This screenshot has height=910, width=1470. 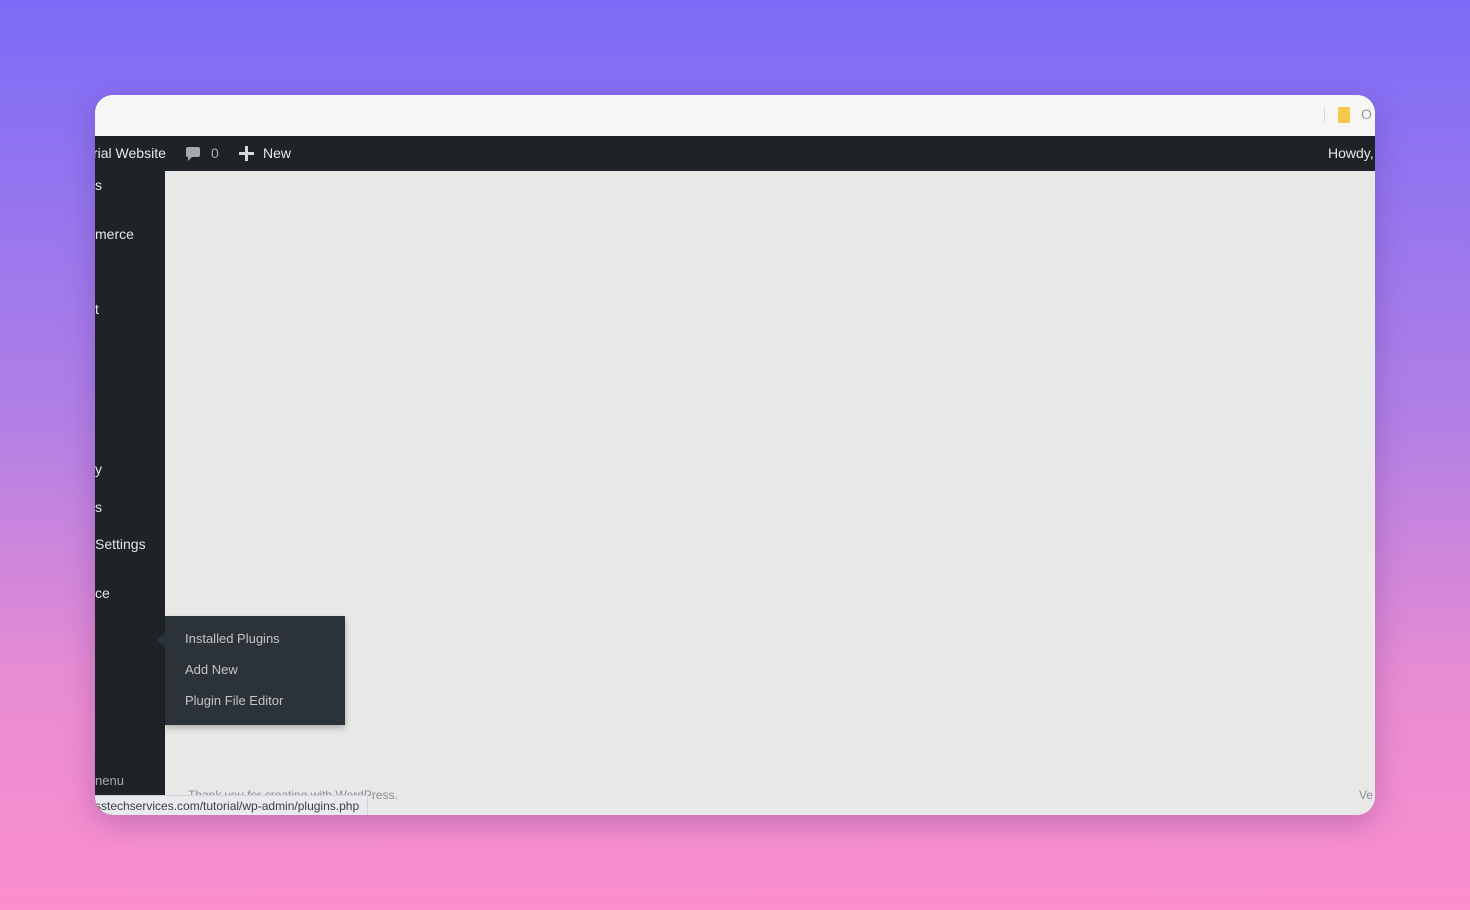 What do you see at coordinates (211, 669) in the screenshot?
I see `submenu-add-new: Add New` at bounding box center [211, 669].